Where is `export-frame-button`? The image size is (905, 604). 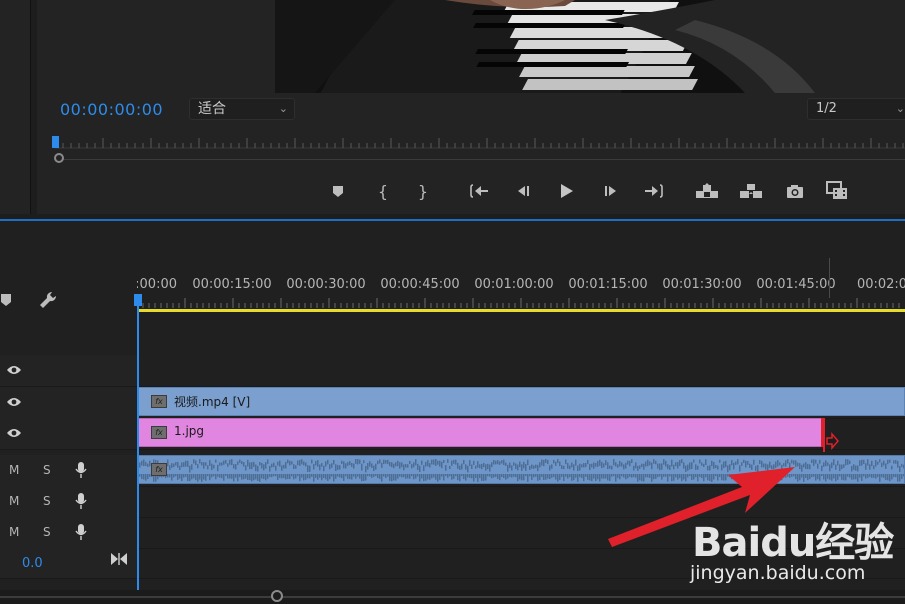 export-frame-button is located at coordinates (795, 191).